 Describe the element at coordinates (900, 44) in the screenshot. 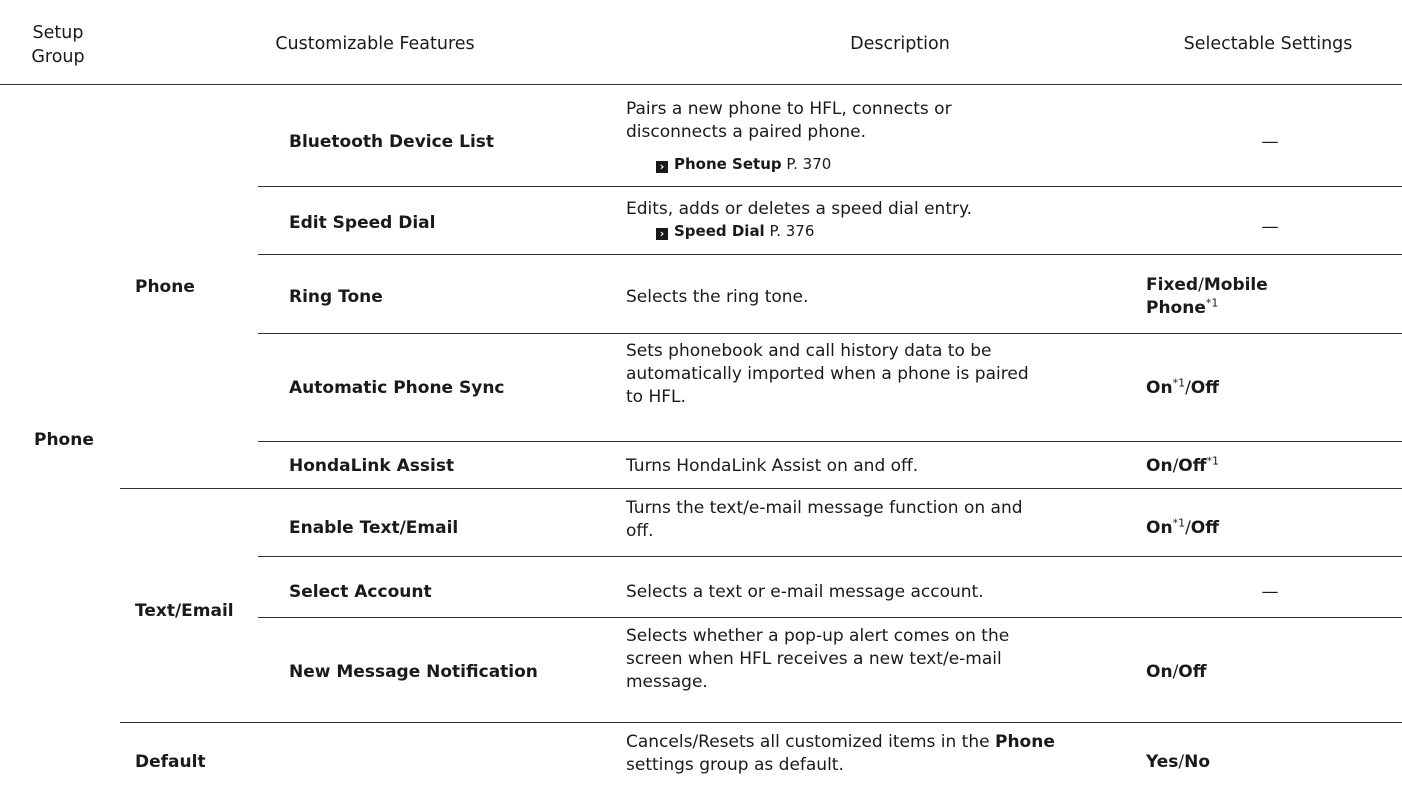

I see `header-description: Description` at that location.